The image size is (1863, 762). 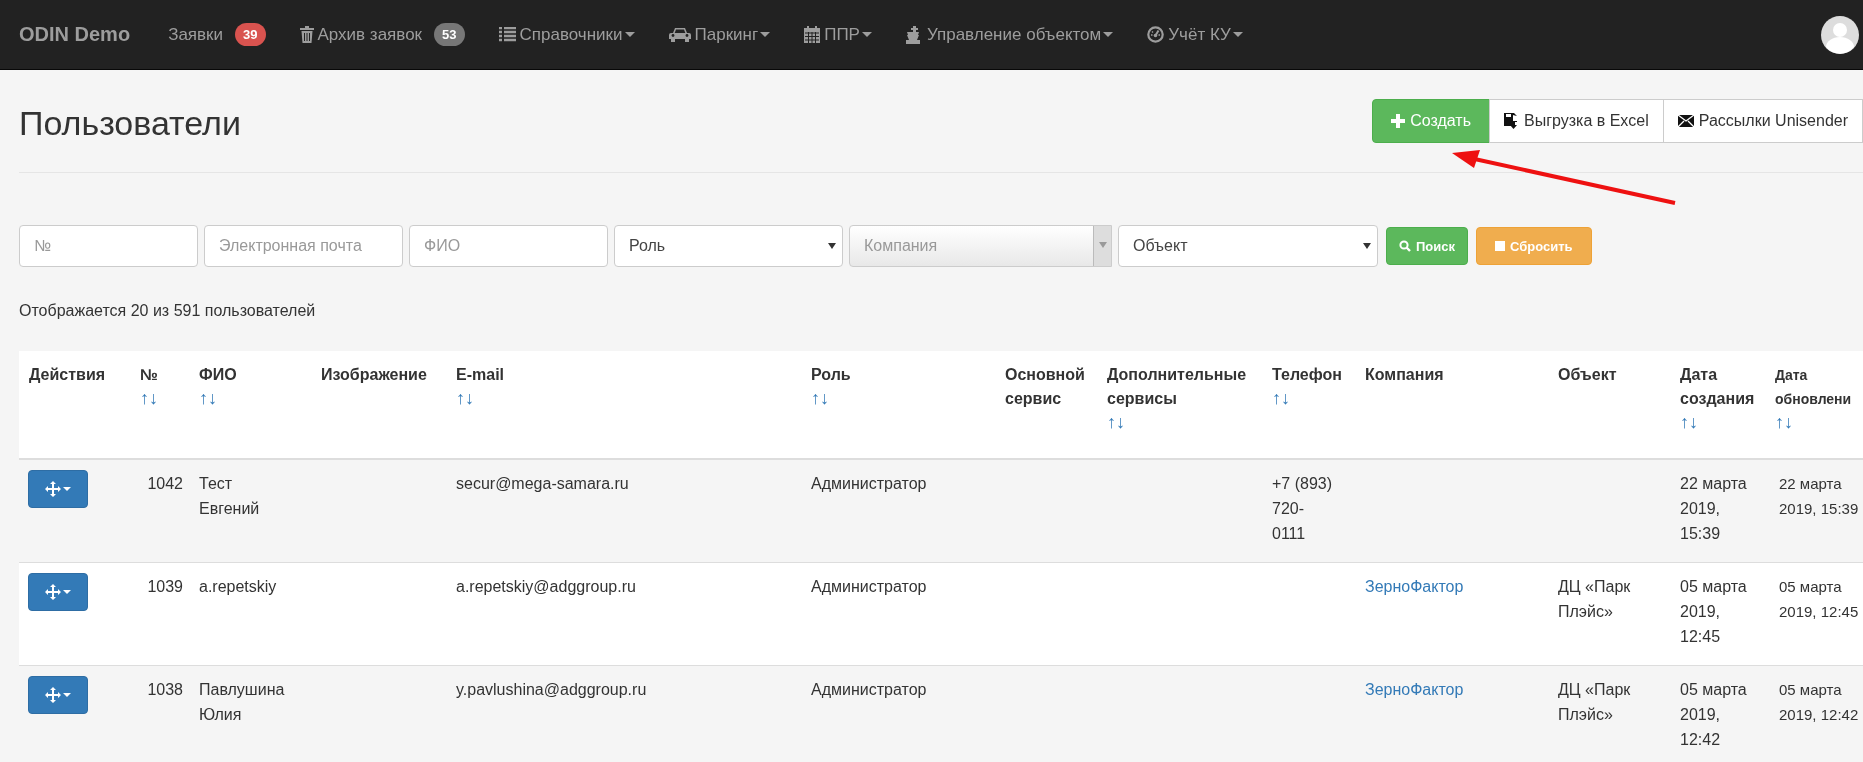 I want to click on plus-icon, so click(x=1398, y=121).